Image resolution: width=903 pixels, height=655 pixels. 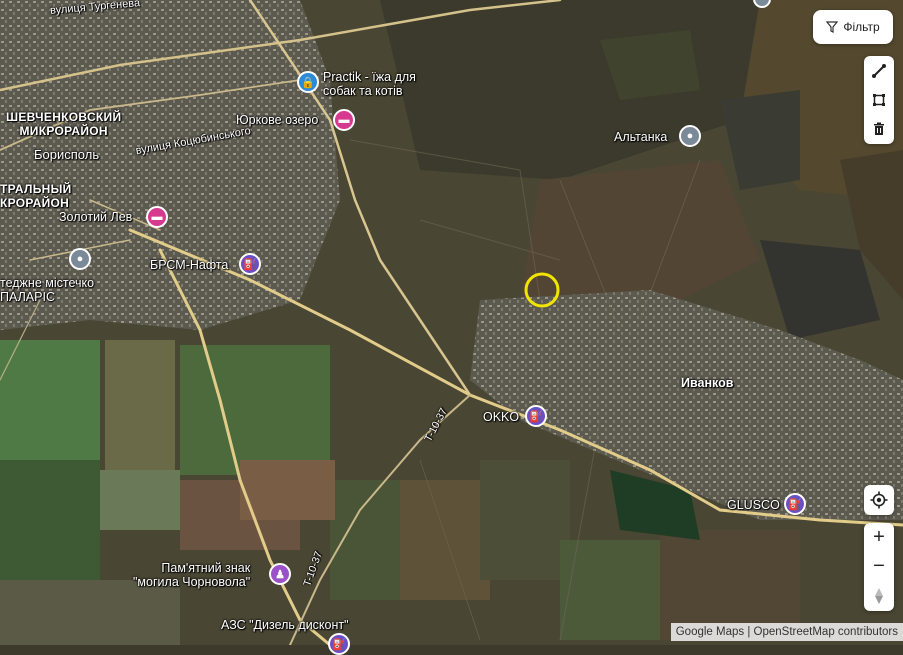 I want to click on zoom-controls: + −, so click(x=879, y=567).